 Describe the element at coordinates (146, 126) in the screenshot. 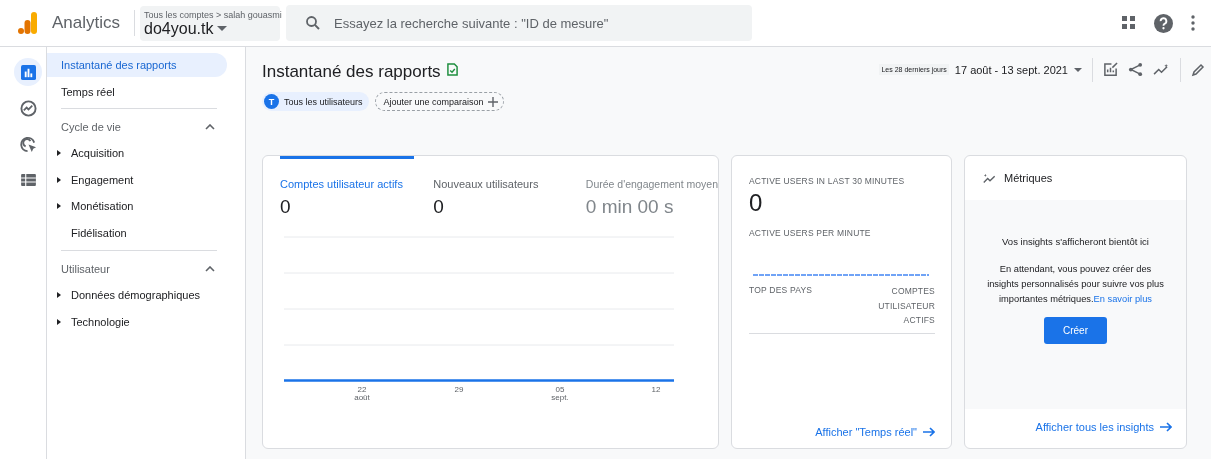

I see `section-header: Cycle de vie` at that location.